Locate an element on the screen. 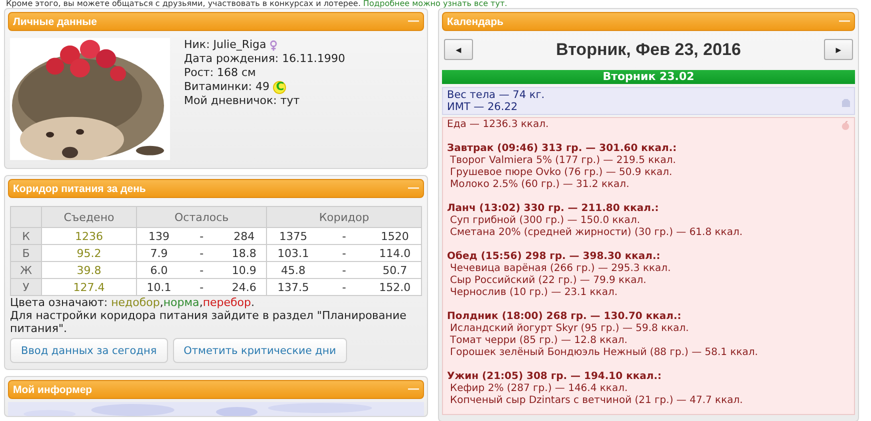  field-text: Рост: 168 см is located at coordinates (220, 73).